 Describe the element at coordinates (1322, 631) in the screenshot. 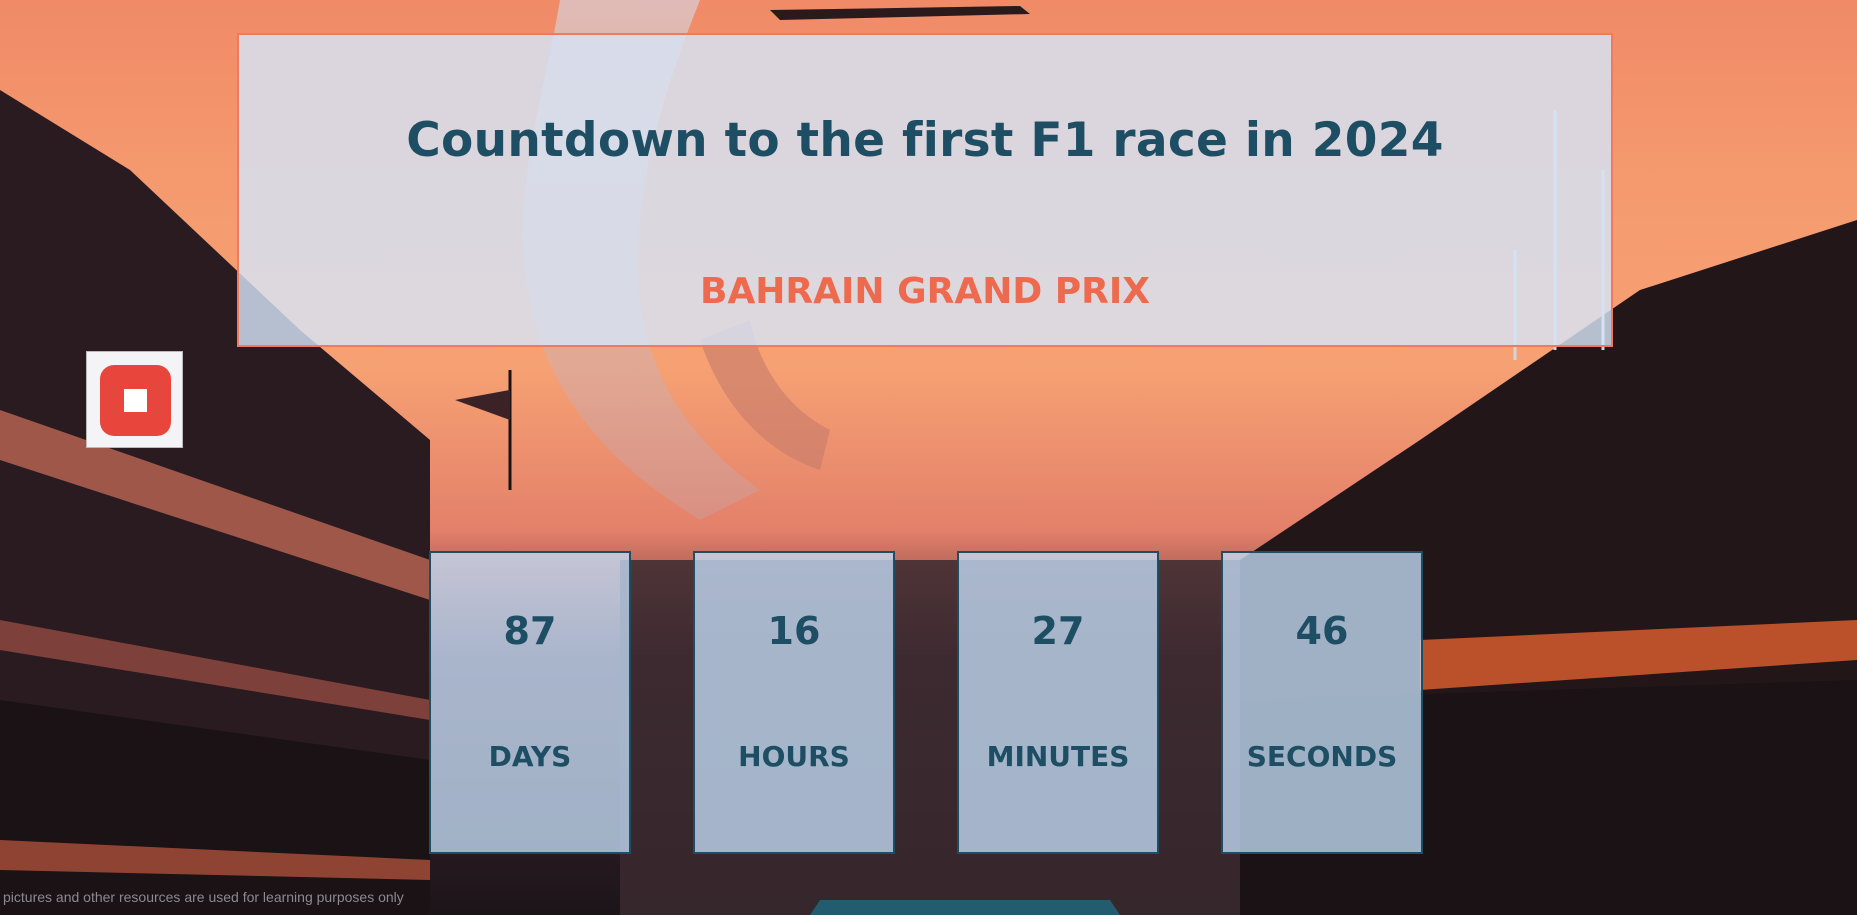

I see `seconds-value: 46` at that location.